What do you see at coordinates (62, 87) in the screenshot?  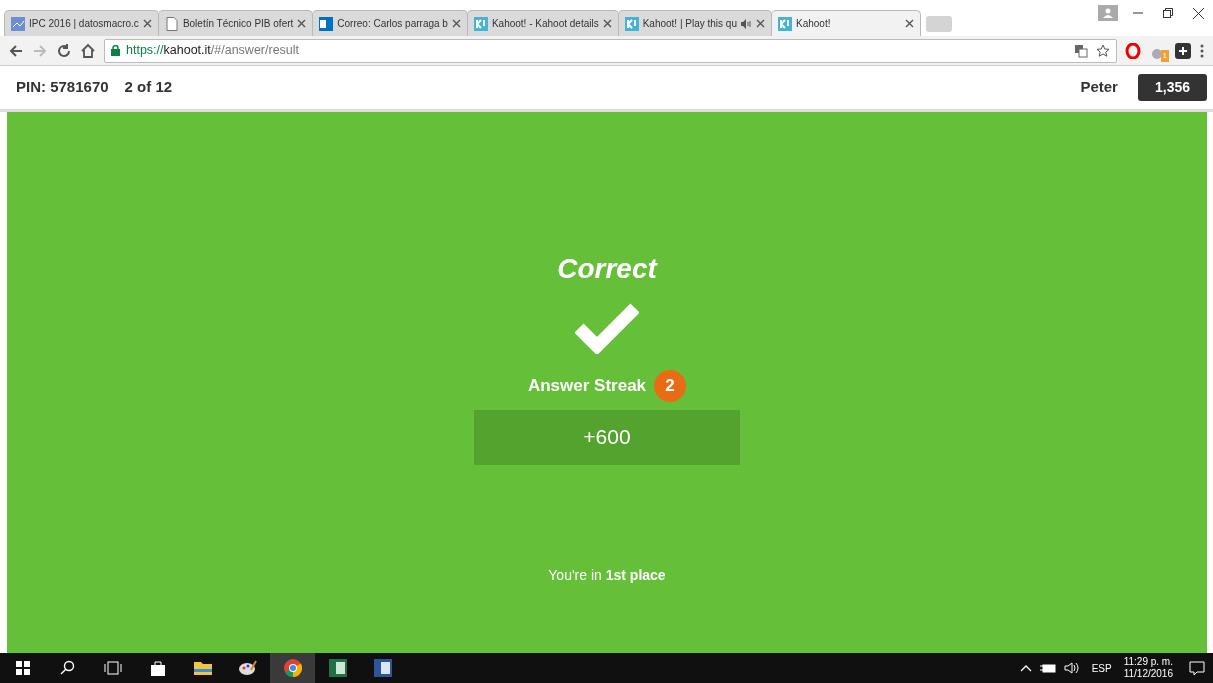 I see `game-pin: PIN: 5781670` at bounding box center [62, 87].